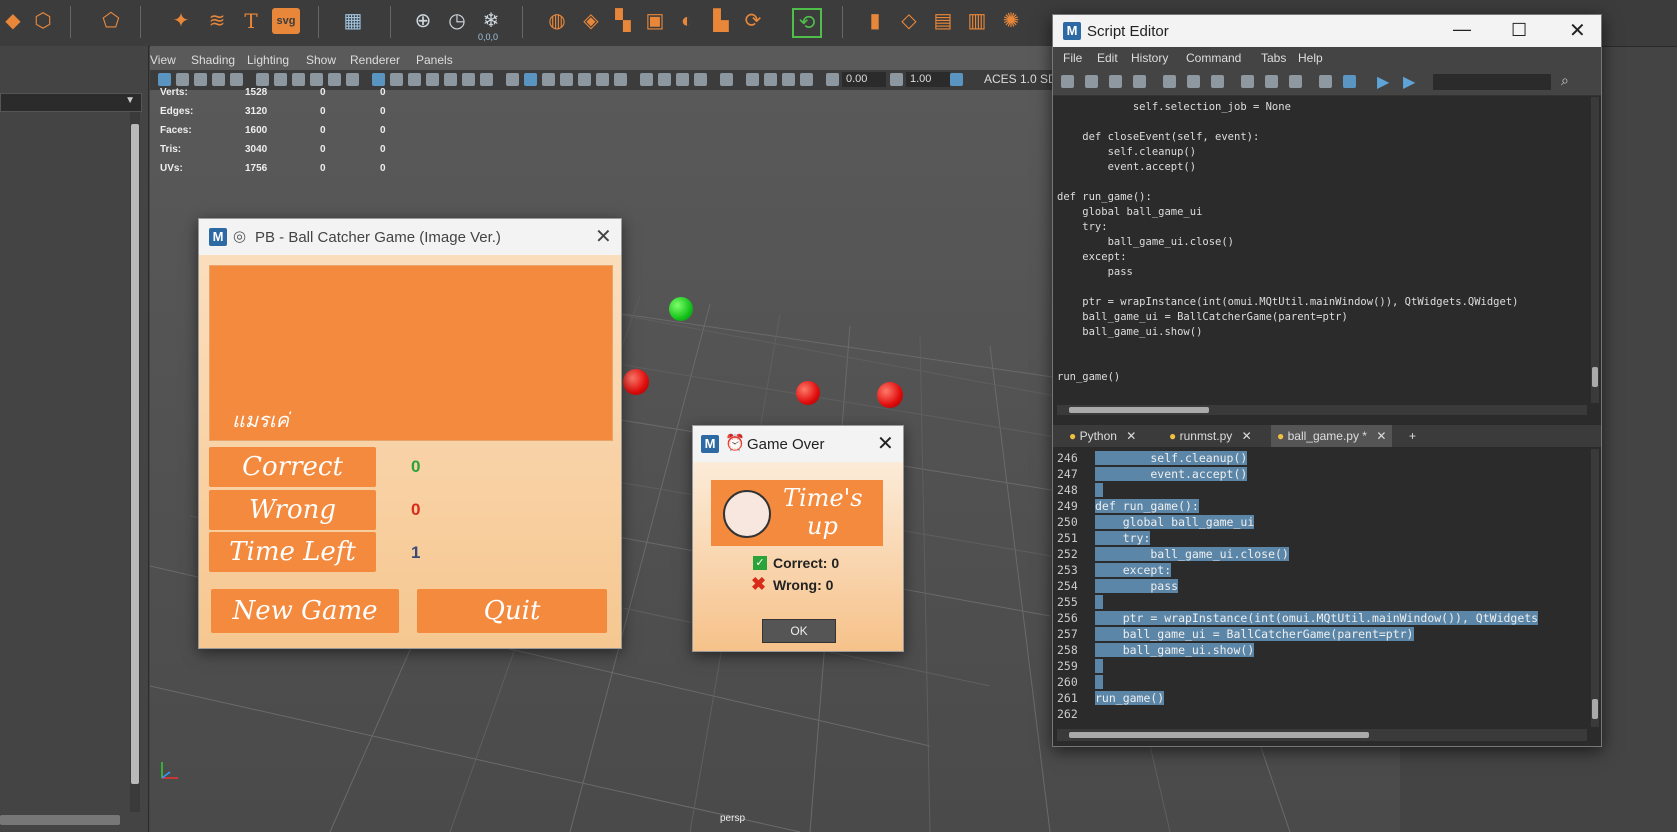  I want to click on shapes-icon: ◐, so click(687, 21).